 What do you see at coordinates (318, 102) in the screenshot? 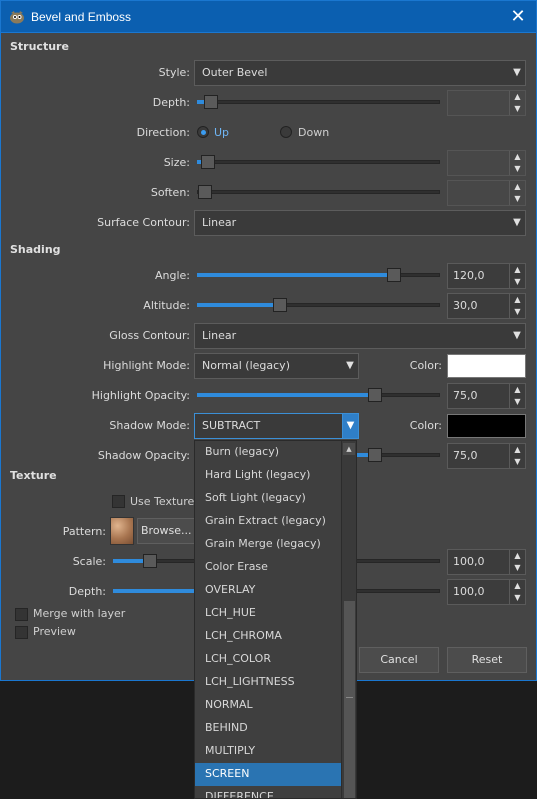
I see `depth-slider` at bounding box center [318, 102].